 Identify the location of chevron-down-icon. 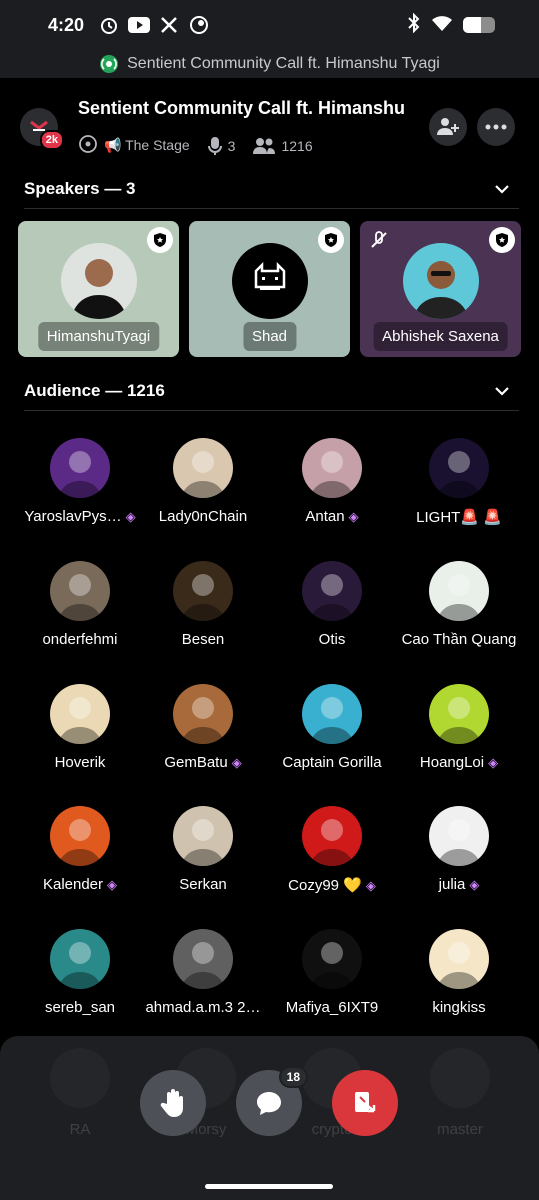
(502, 391).